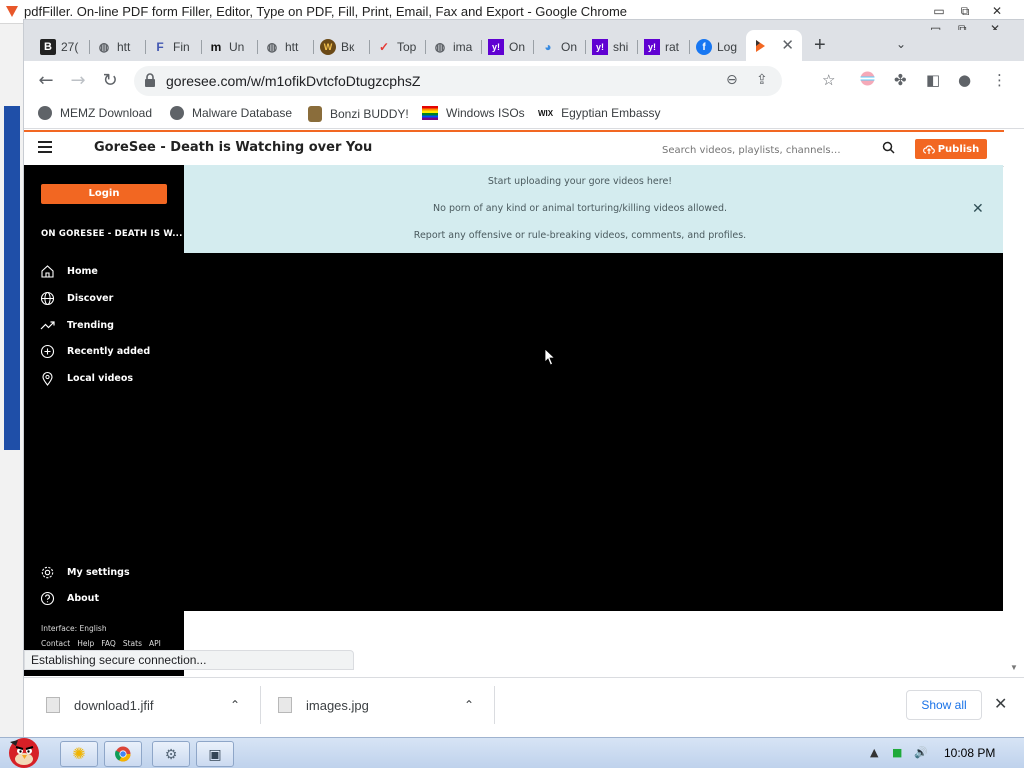 The width and height of the screenshot is (1024, 770). What do you see at coordinates (174, 47) in the screenshot?
I see `tab-3: F Fin` at bounding box center [174, 47].